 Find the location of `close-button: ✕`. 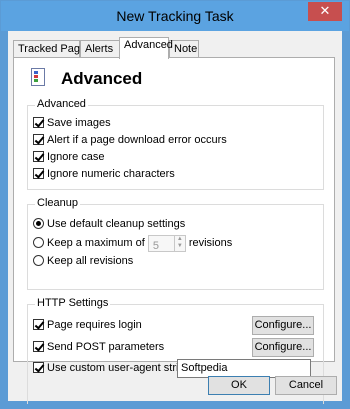

close-button: ✕ is located at coordinates (325, 11).